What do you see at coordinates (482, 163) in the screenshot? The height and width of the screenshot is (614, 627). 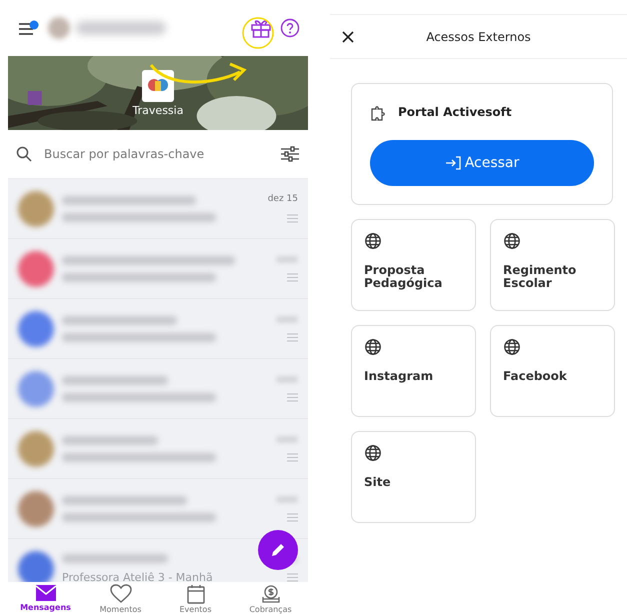 I see `access-button: Acessar` at bounding box center [482, 163].